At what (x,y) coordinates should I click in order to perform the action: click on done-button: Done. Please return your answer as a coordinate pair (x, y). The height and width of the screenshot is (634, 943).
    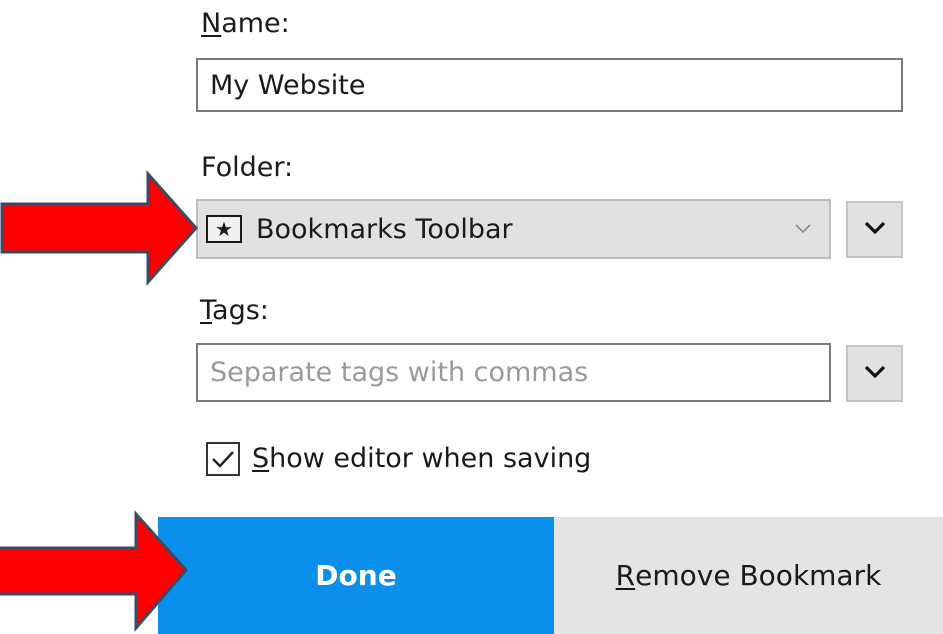
    Looking at the image, I should click on (356, 575).